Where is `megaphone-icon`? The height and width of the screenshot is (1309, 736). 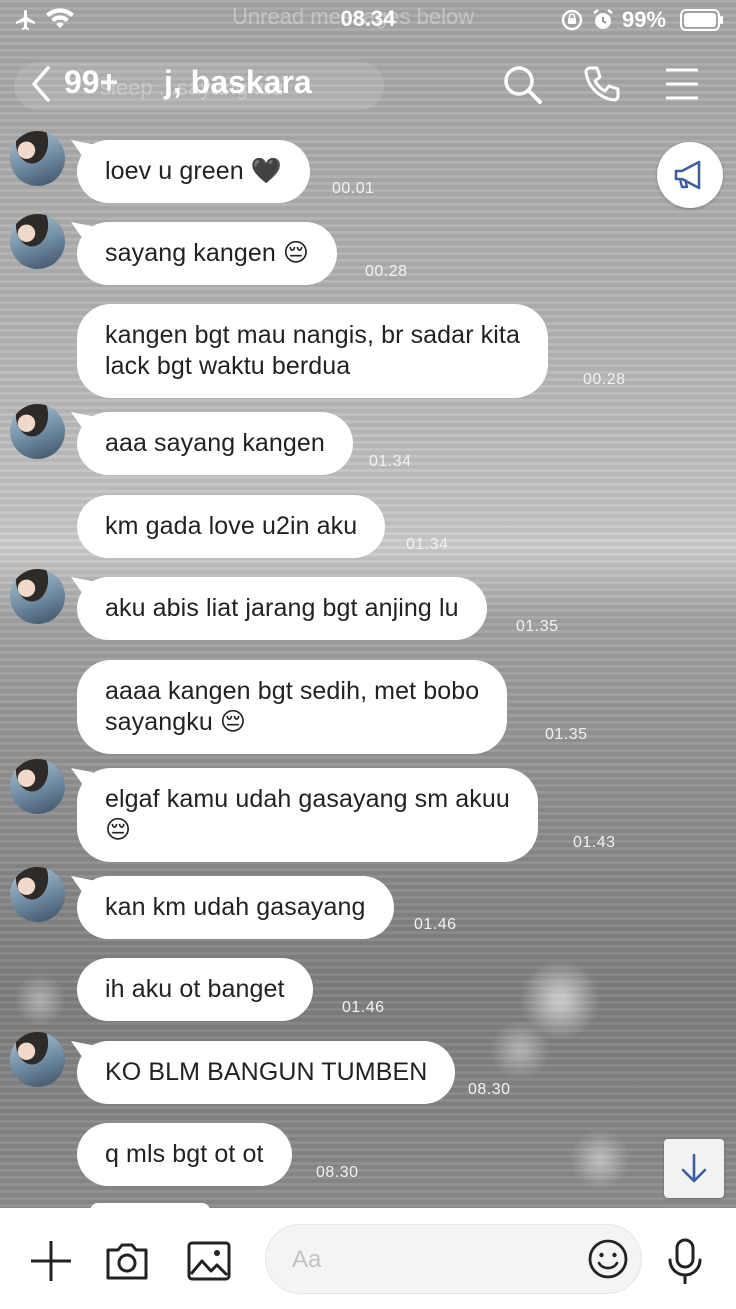 megaphone-icon is located at coordinates (687, 175).